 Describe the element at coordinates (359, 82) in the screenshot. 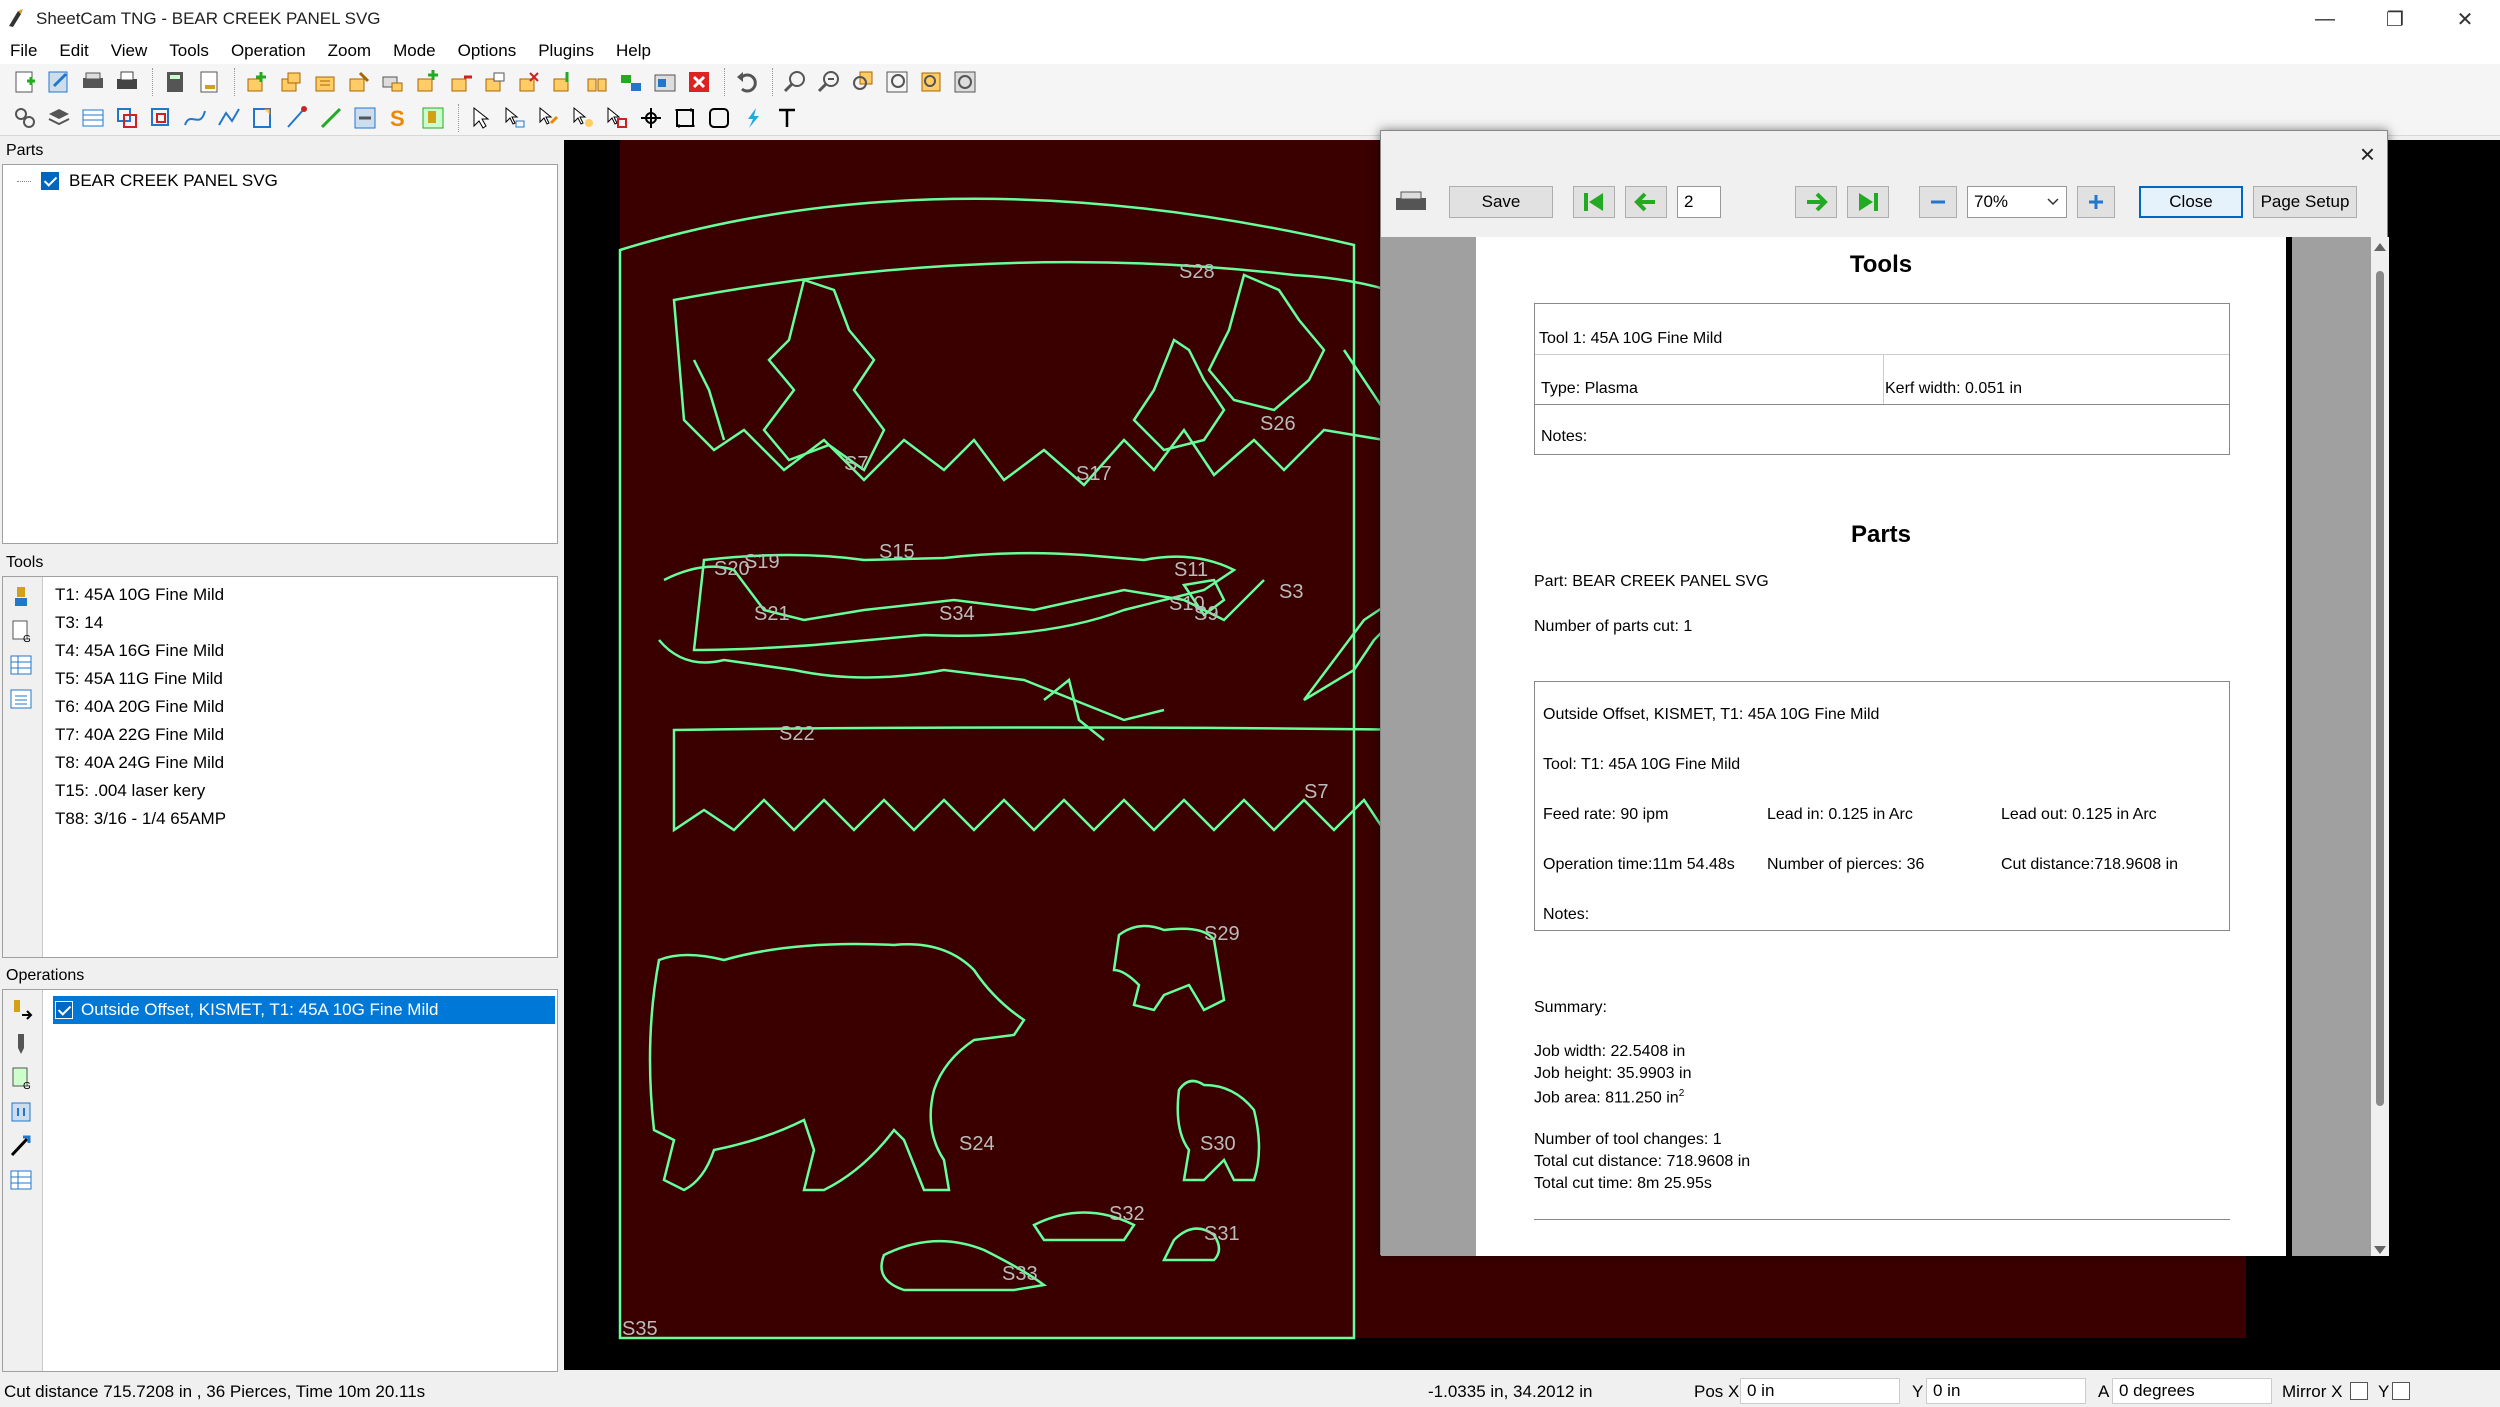

I see `drawing-tool-4-icon` at that location.